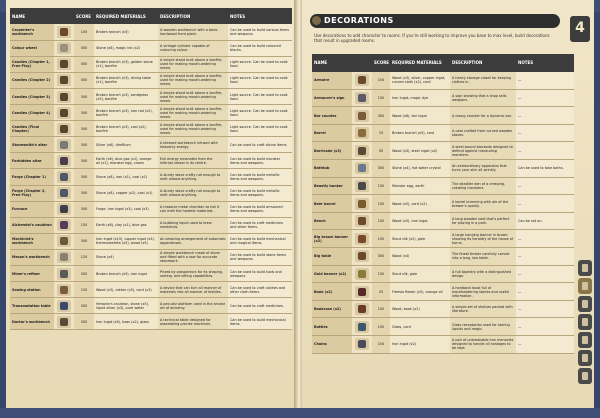 The image size is (600, 418). What do you see at coordinates (332, 274) in the screenshot?
I see `item-name: Gold banner (x2)` at bounding box center [332, 274].